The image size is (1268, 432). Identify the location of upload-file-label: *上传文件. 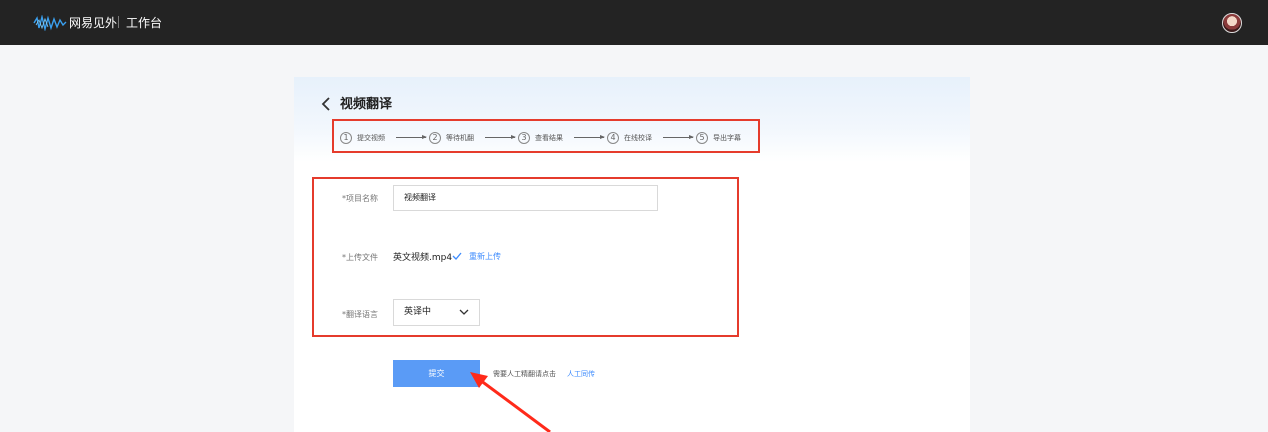
(360, 257).